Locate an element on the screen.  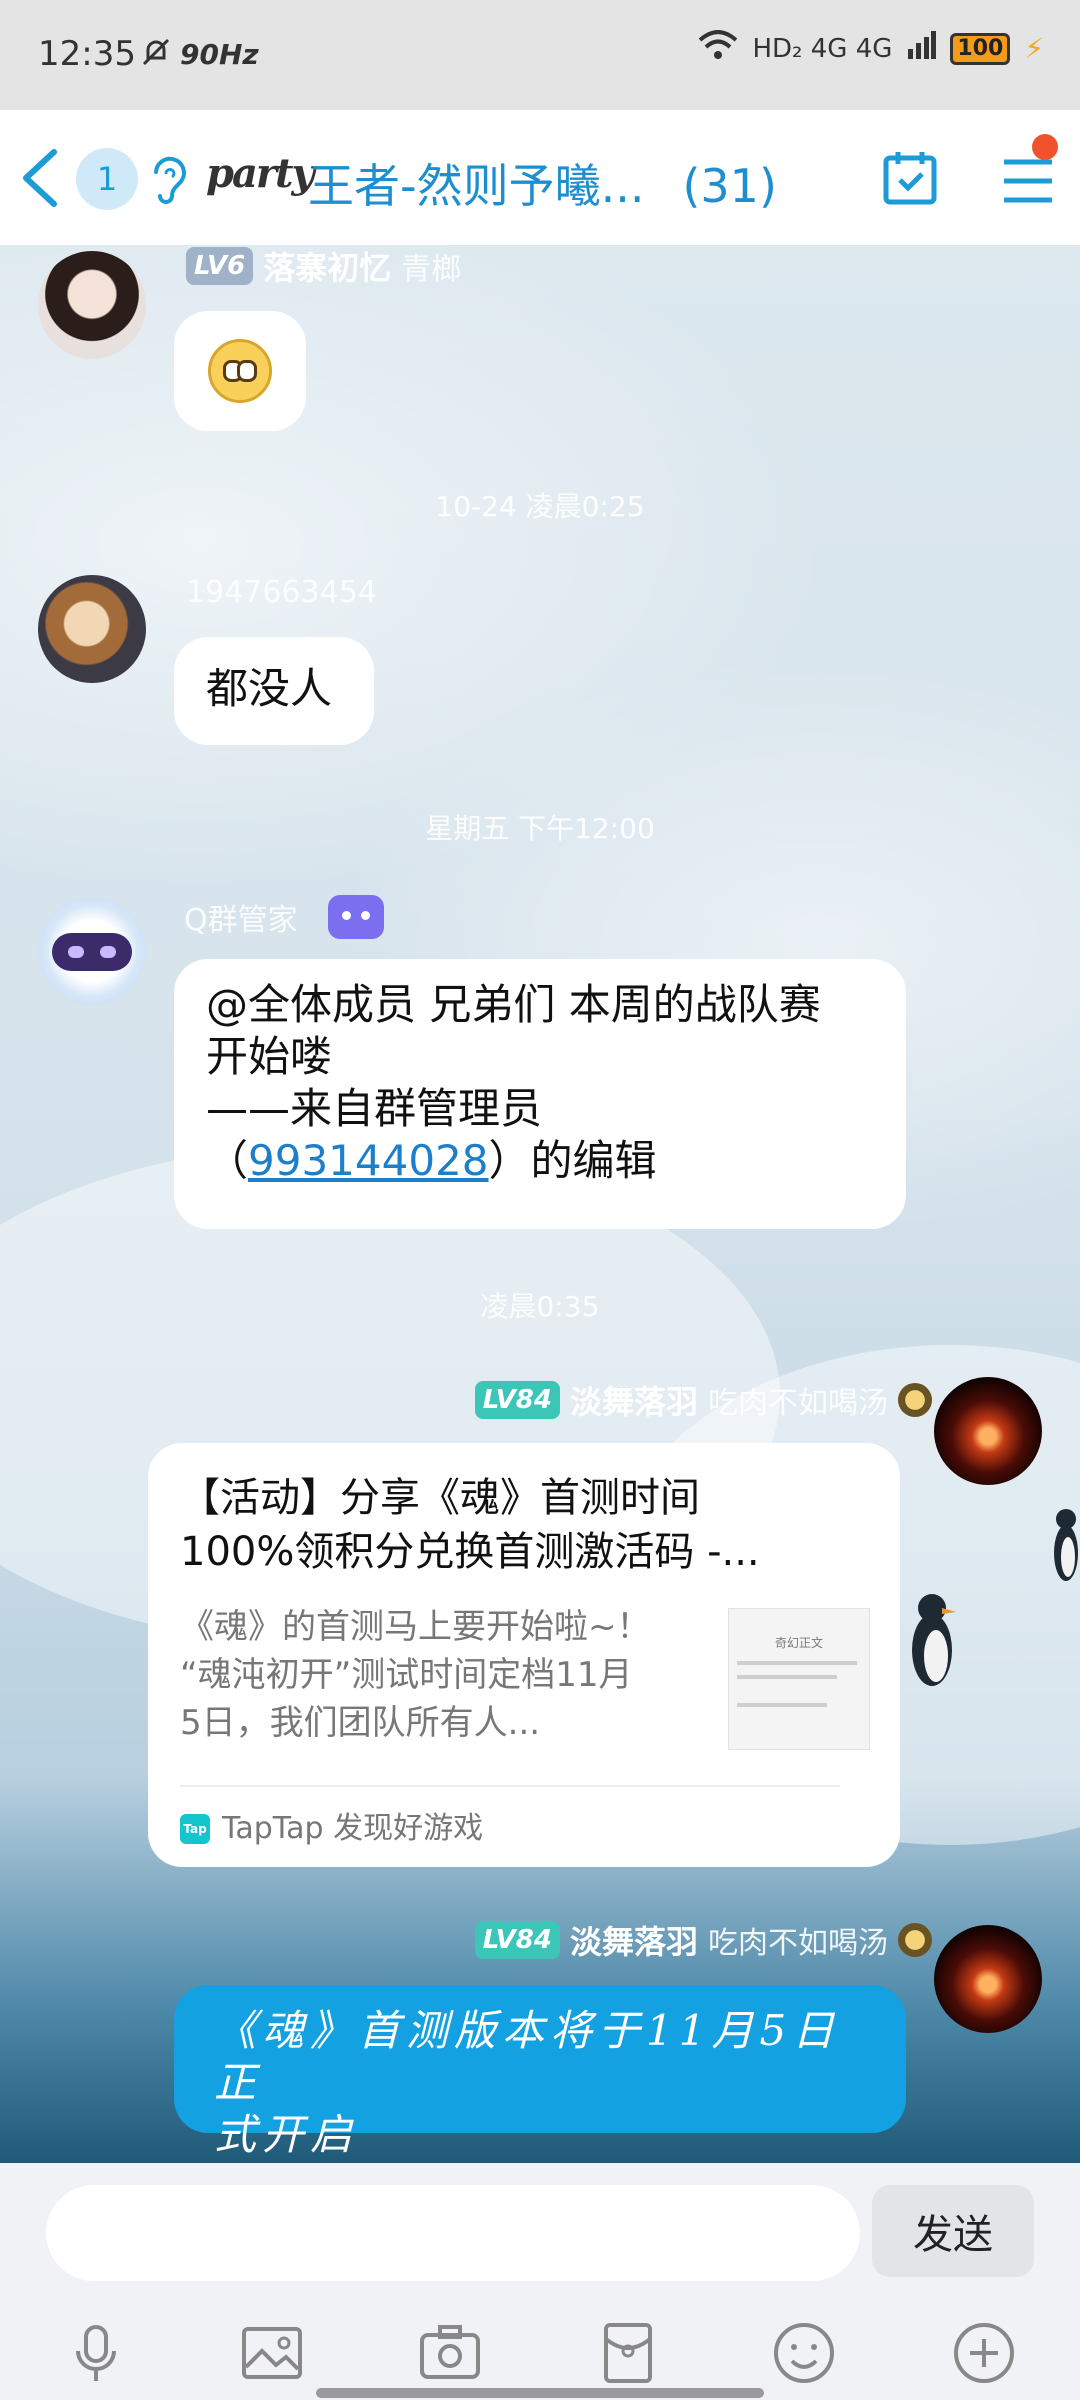
earpiece-mode-icon is located at coordinates (168, 180).